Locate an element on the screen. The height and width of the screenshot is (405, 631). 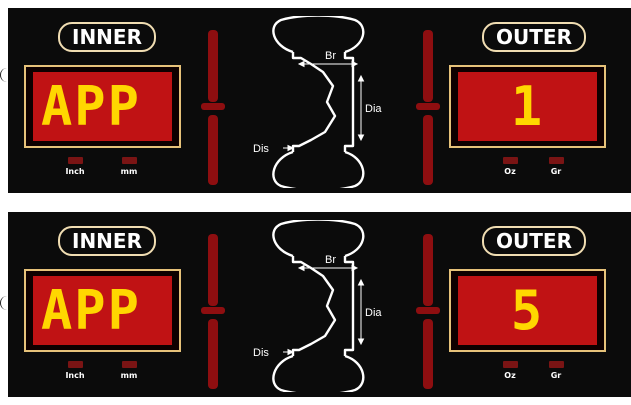
outer-display: 5 is located at coordinates (527, 310).